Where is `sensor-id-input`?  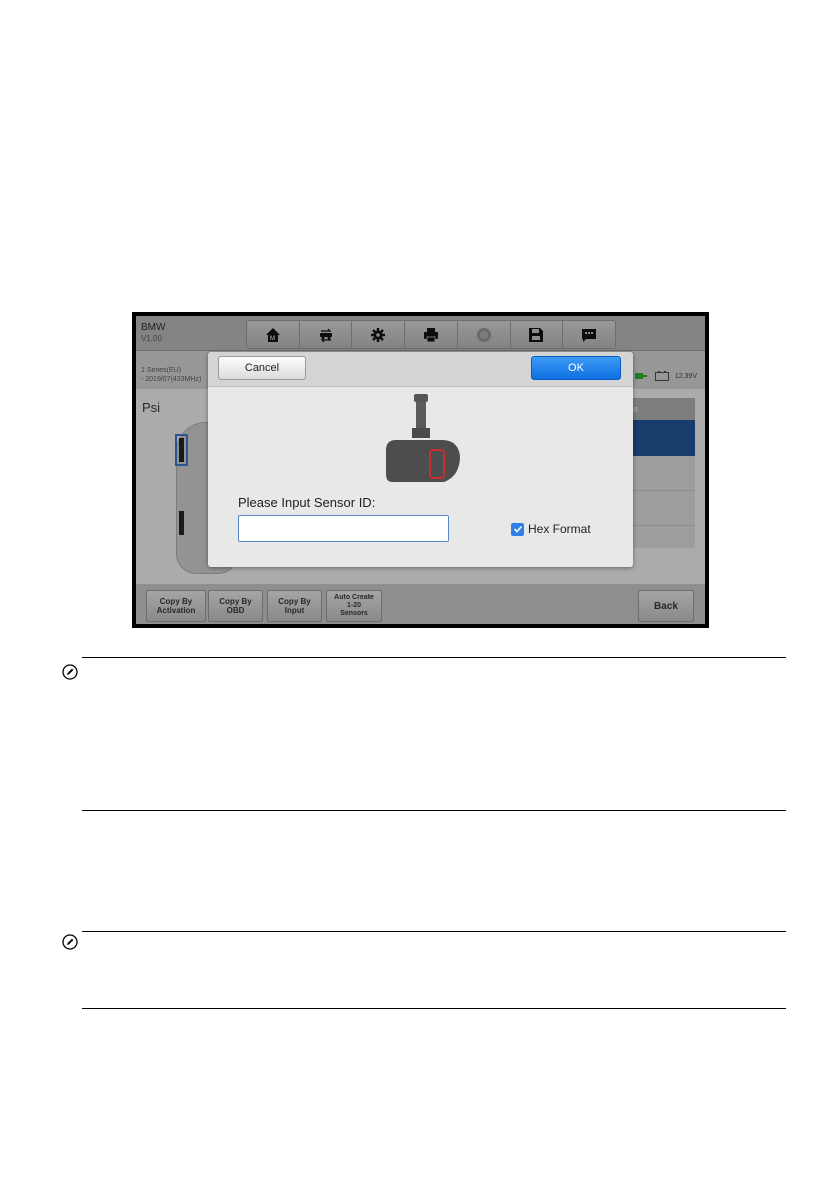
sensor-id-input is located at coordinates (343, 528).